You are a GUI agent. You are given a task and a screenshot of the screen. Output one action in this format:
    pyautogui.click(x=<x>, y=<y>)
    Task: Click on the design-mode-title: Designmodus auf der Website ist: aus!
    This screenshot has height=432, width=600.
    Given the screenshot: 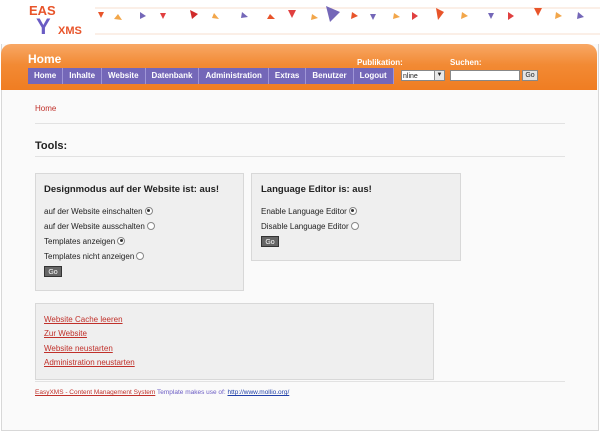 What is the action you would take?
    pyautogui.click(x=132, y=189)
    